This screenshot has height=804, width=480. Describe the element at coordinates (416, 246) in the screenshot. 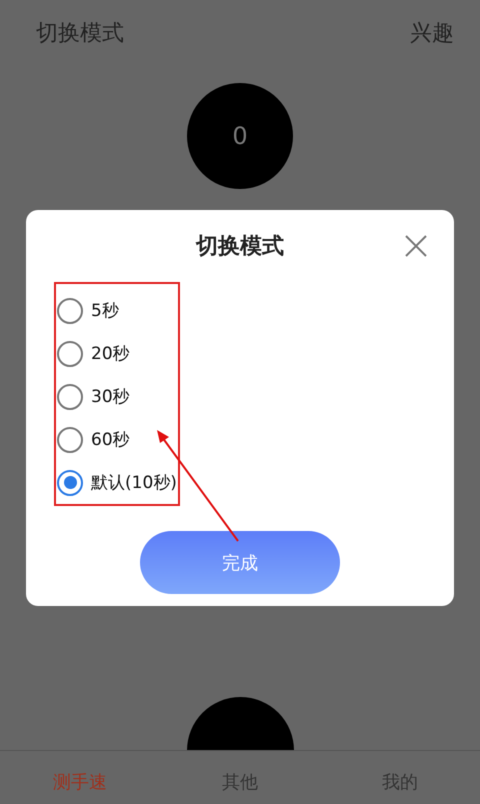

I see `close-icon` at that location.